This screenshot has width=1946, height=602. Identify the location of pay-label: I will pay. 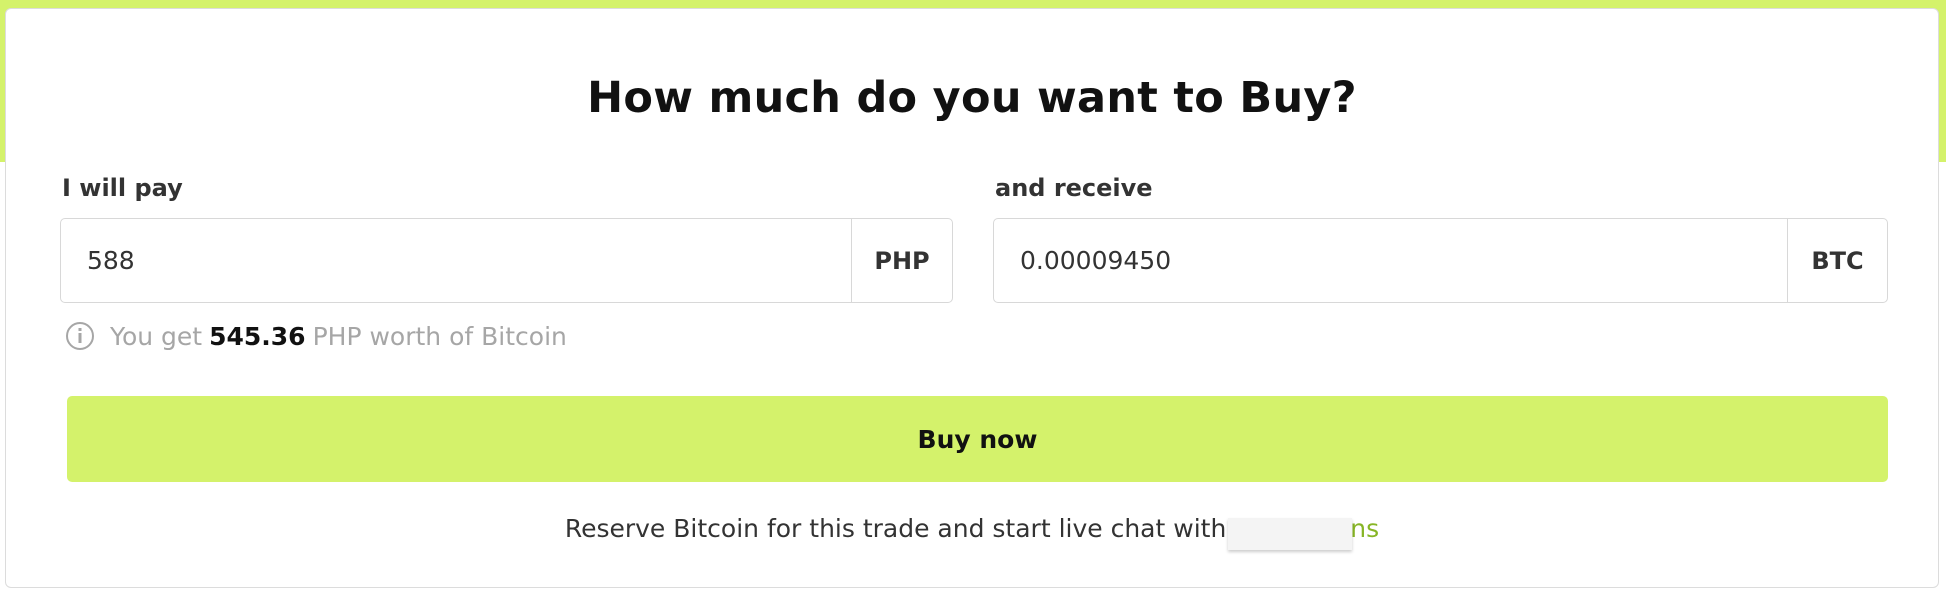
(122, 188).